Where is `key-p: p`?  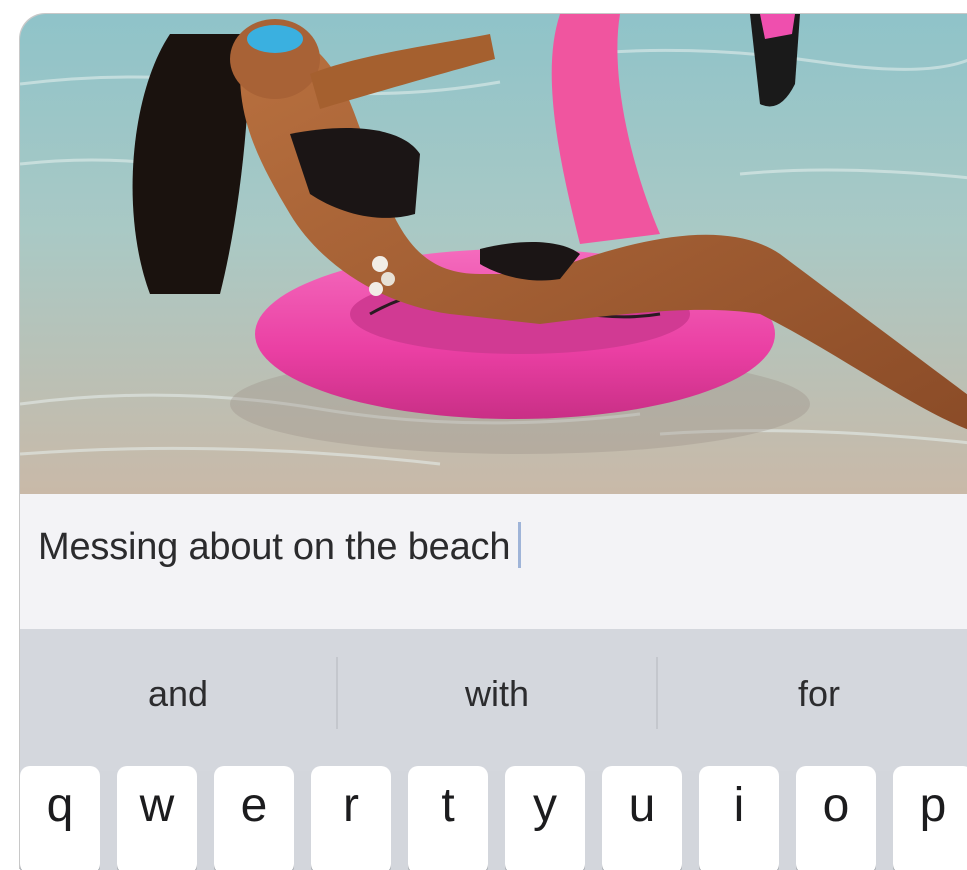 key-p: p is located at coordinates (930, 818).